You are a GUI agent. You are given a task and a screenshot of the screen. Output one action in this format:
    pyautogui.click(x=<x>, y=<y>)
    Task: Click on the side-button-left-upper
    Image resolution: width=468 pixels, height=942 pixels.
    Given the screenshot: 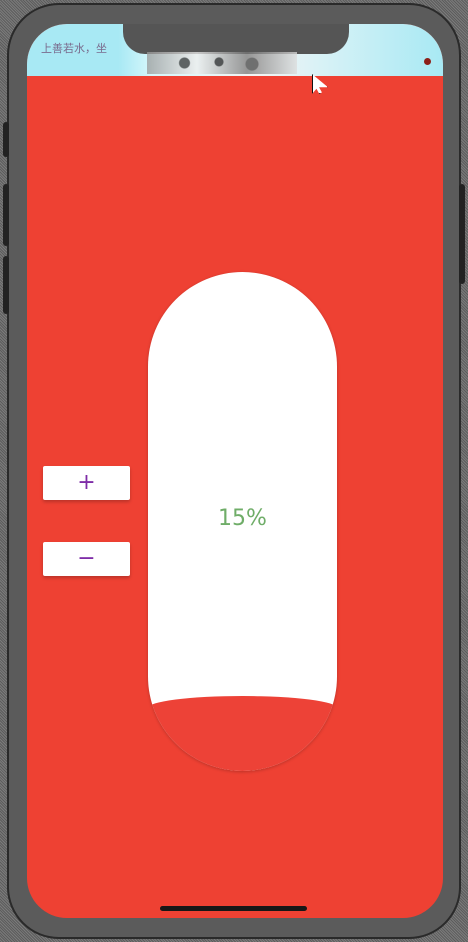 What is the action you would take?
    pyautogui.click(x=6, y=215)
    